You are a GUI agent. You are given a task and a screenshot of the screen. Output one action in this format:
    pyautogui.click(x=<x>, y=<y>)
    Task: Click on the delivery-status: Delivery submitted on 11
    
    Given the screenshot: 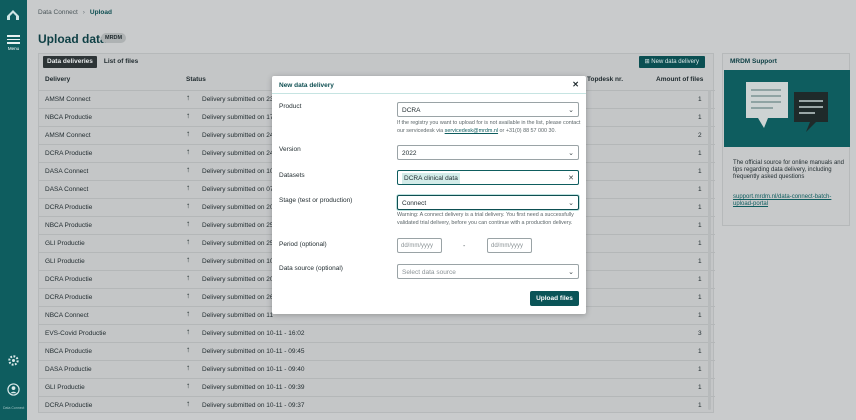 What is the action you would take?
    pyautogui.click(x=238, y=315)
    